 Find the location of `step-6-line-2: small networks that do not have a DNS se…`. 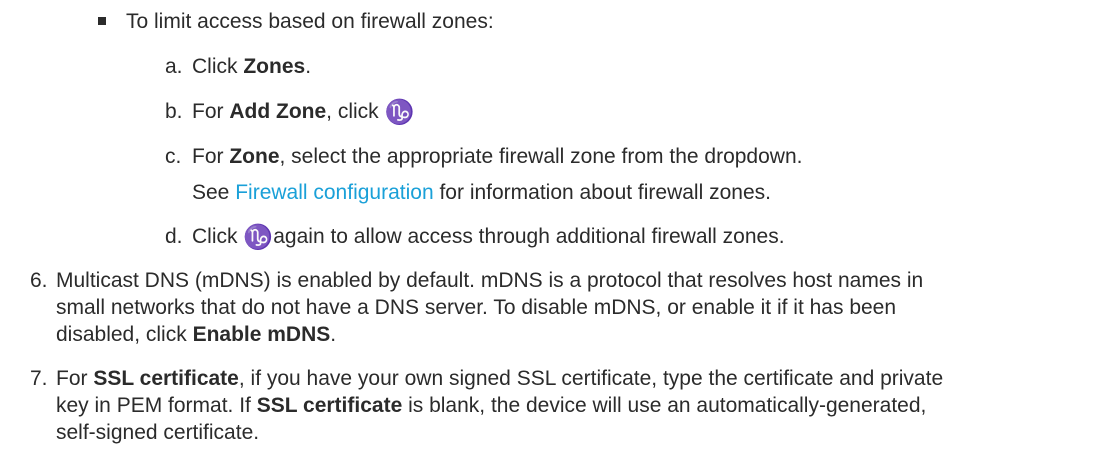

step-6-line-2: small networks that do not have a DNS se… is located at coordinates (476, 307).